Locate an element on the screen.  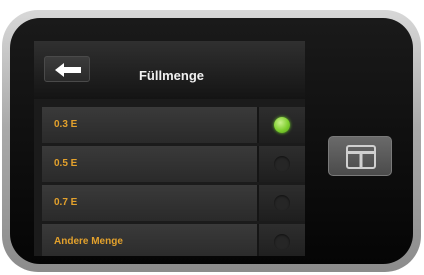
radio-selected-indicator is located at coordinates (282, 125).